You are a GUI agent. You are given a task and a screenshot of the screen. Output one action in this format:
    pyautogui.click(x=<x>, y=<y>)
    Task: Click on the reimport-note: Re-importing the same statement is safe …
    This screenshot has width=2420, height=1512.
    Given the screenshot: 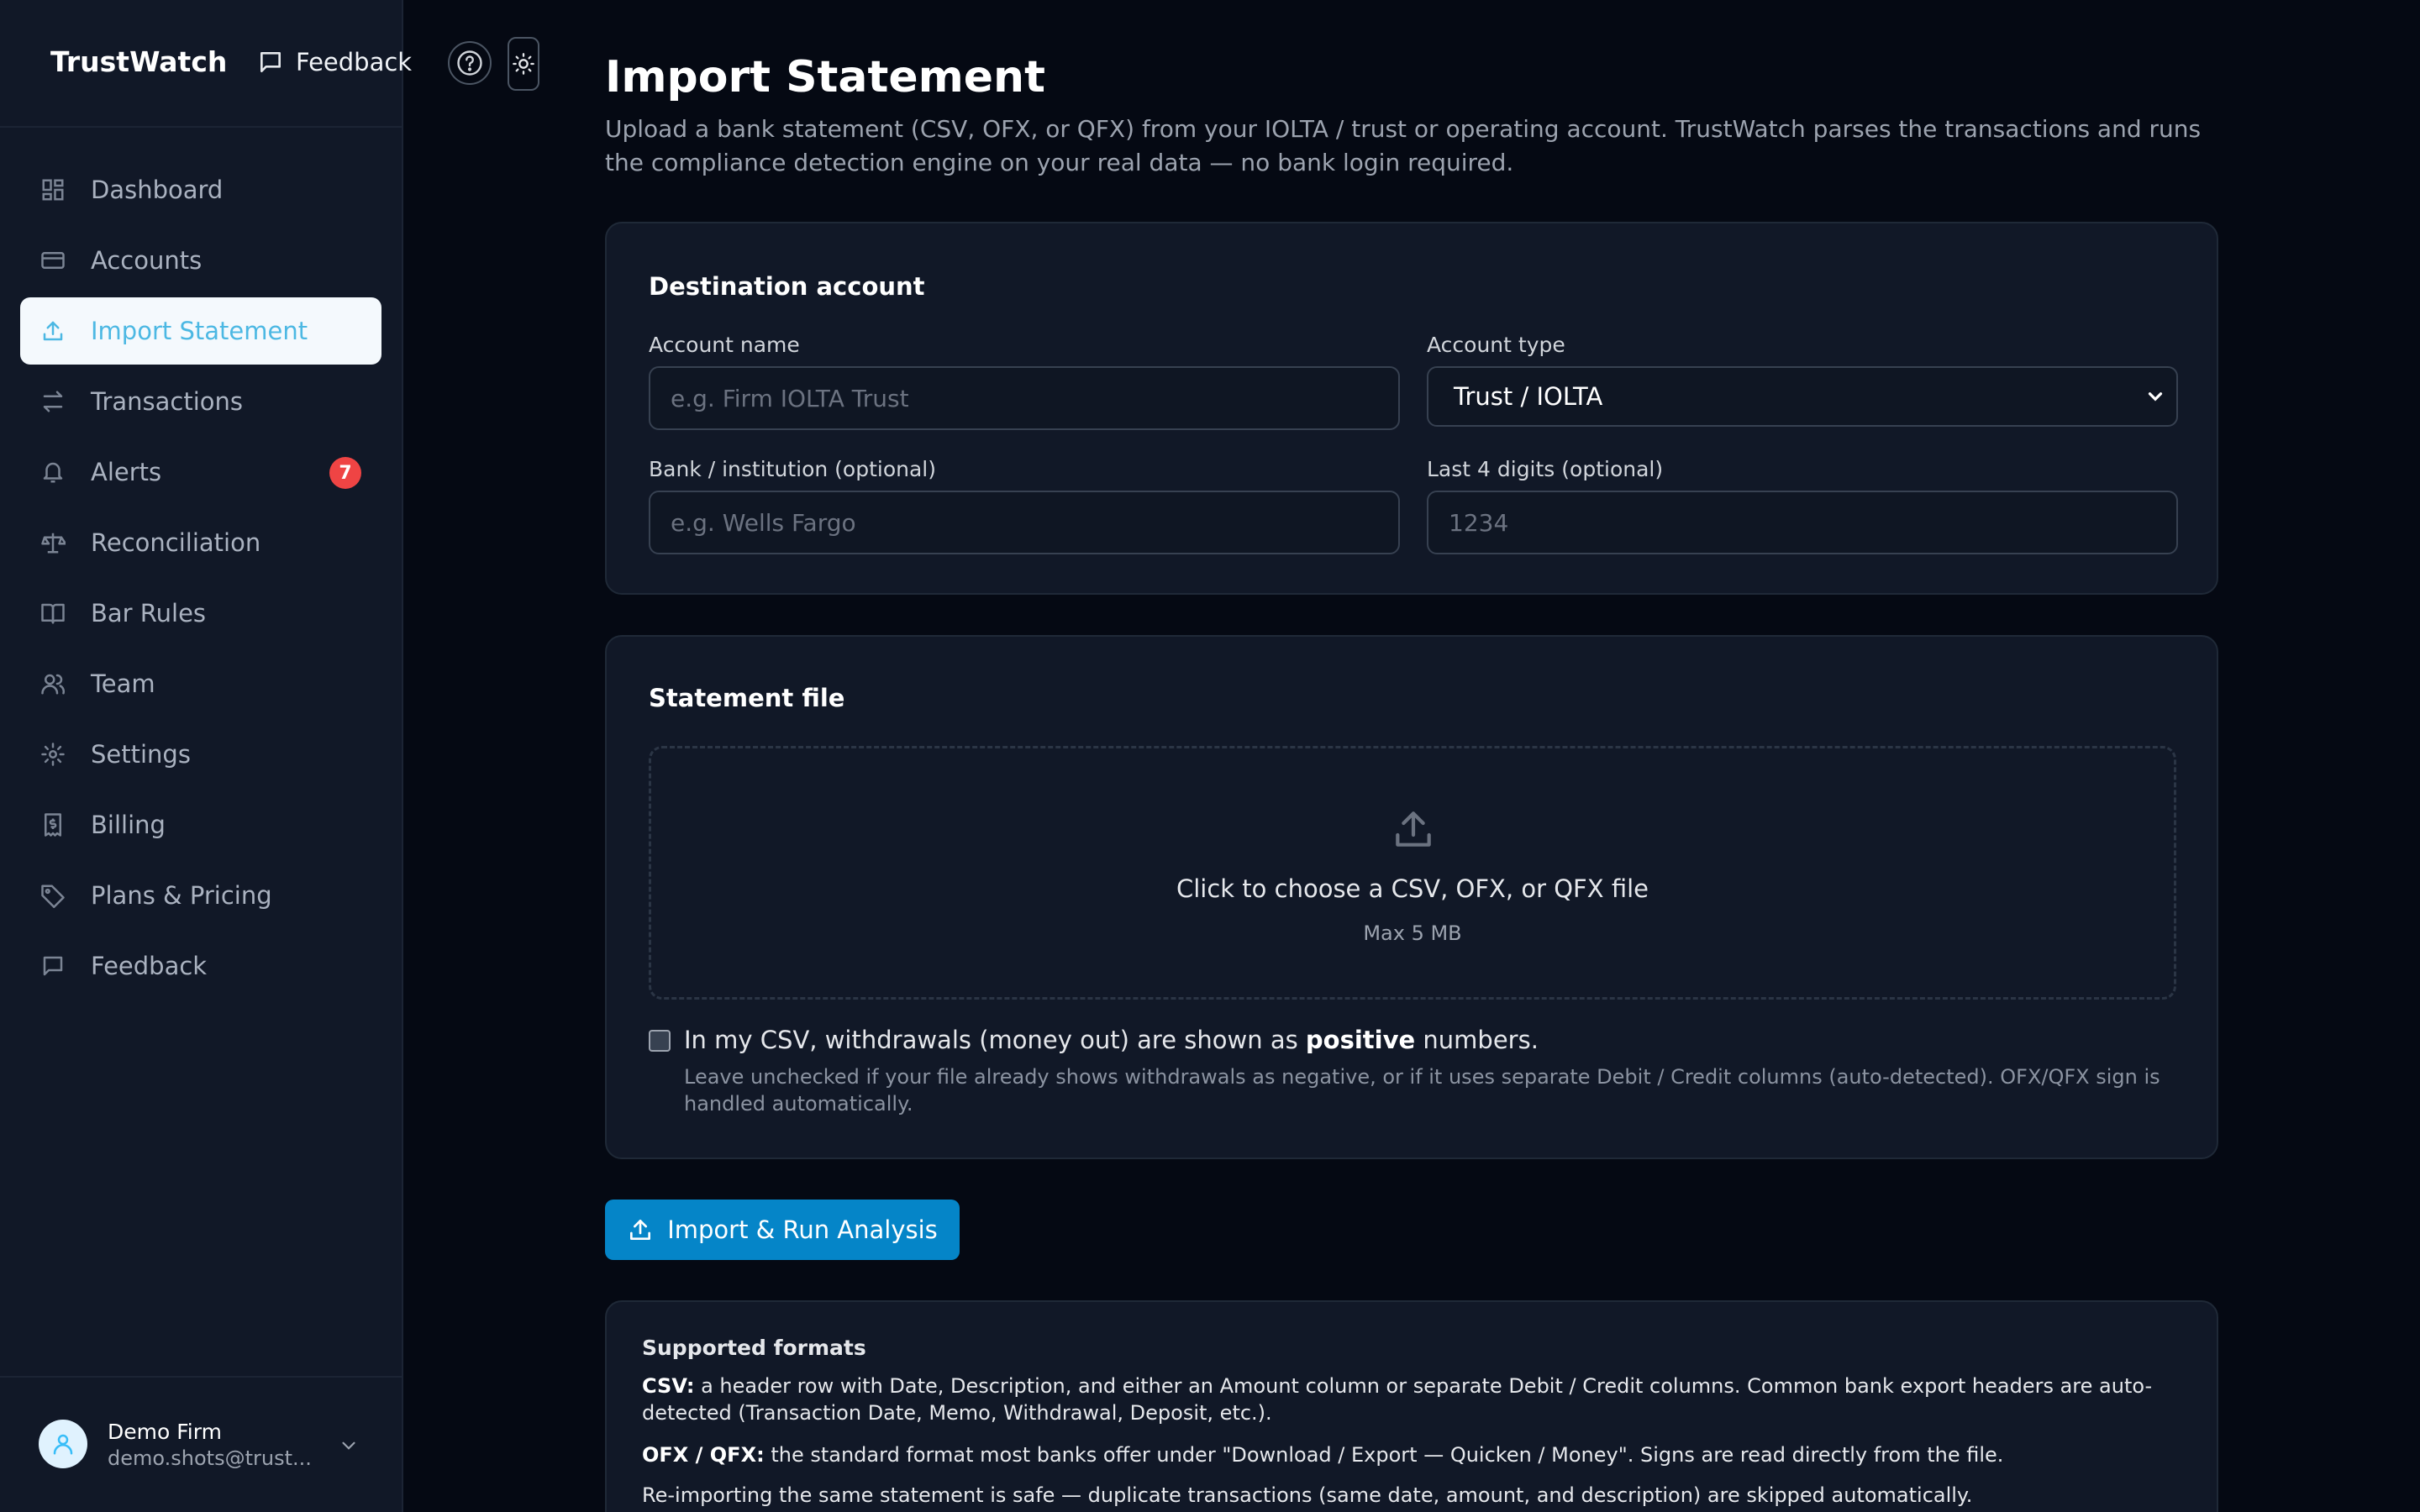 What is the action you would take?
    pyautogui.click(x=1307, y=1495)
    